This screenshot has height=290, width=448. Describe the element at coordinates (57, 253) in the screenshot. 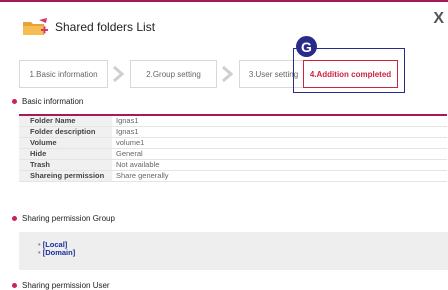

I see `group-link-domain: [Domain]` at that location.